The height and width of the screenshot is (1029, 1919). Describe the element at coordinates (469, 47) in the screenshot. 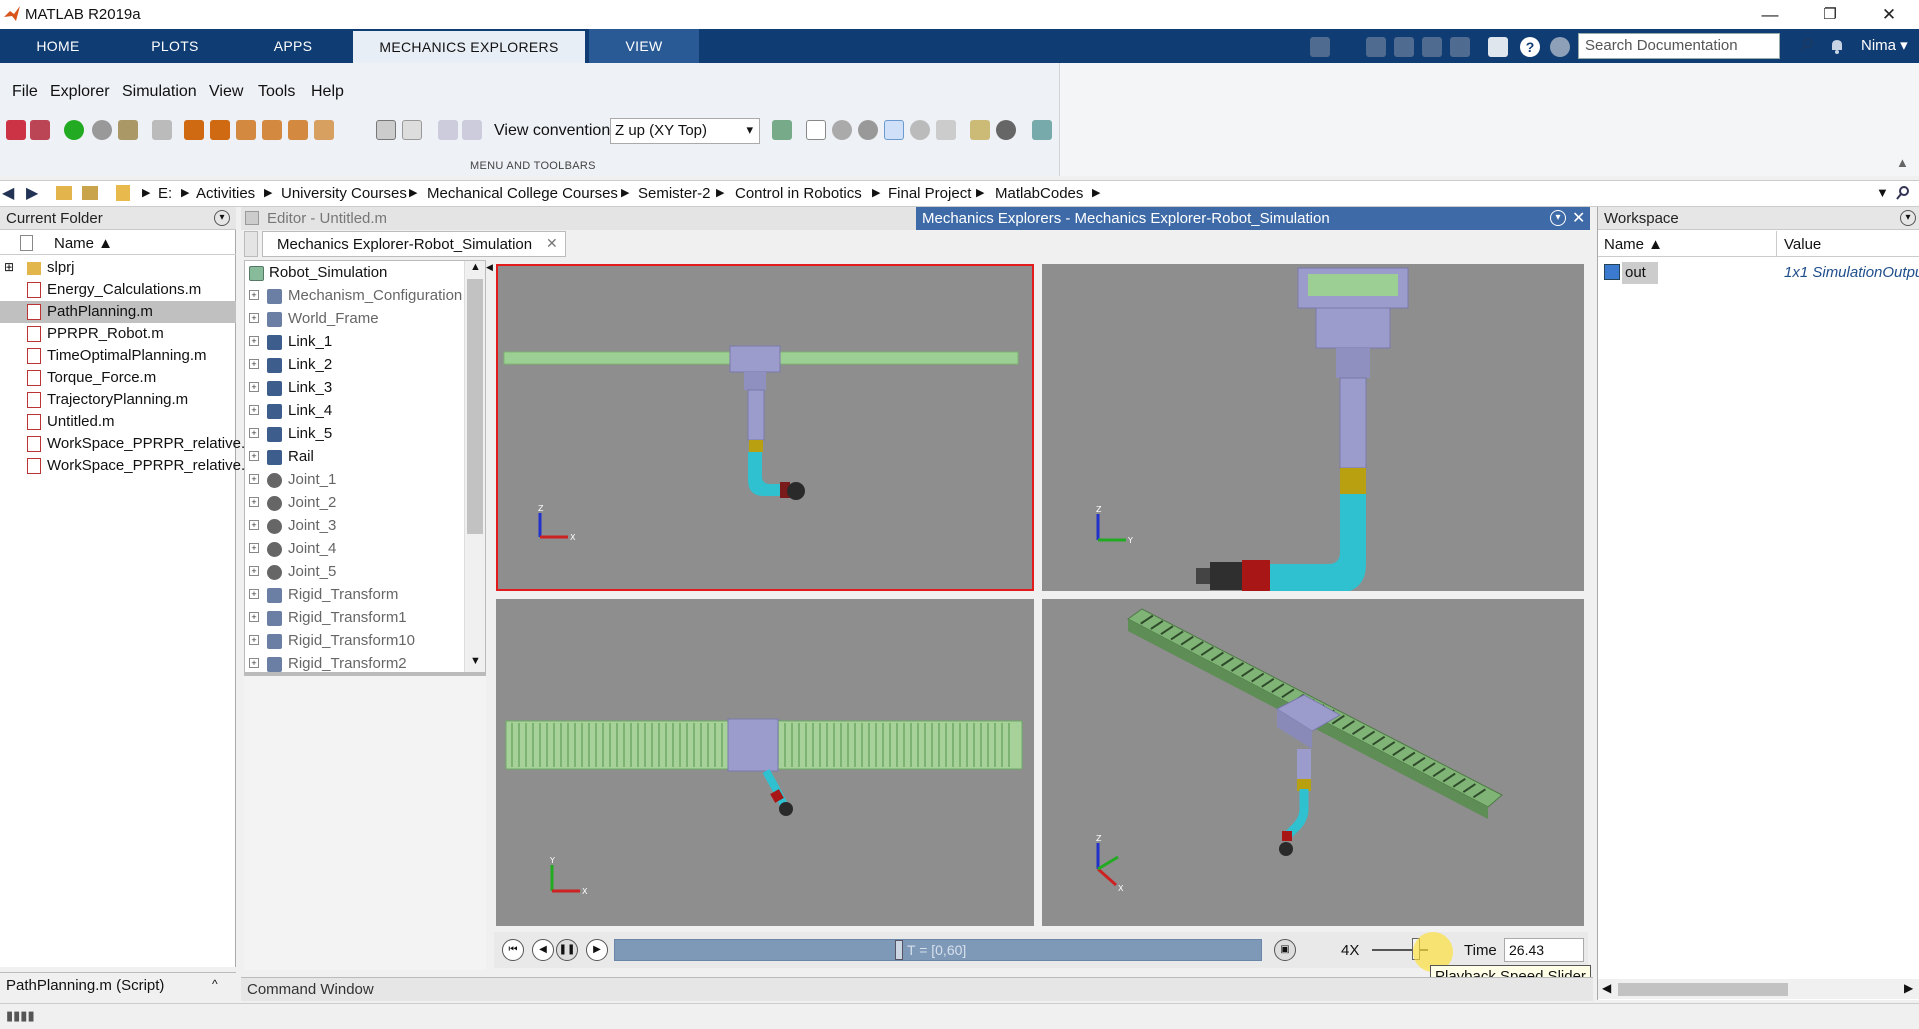

I see `tab-mechanics-explorers: MECHANICS EXPLORERS` at that location.